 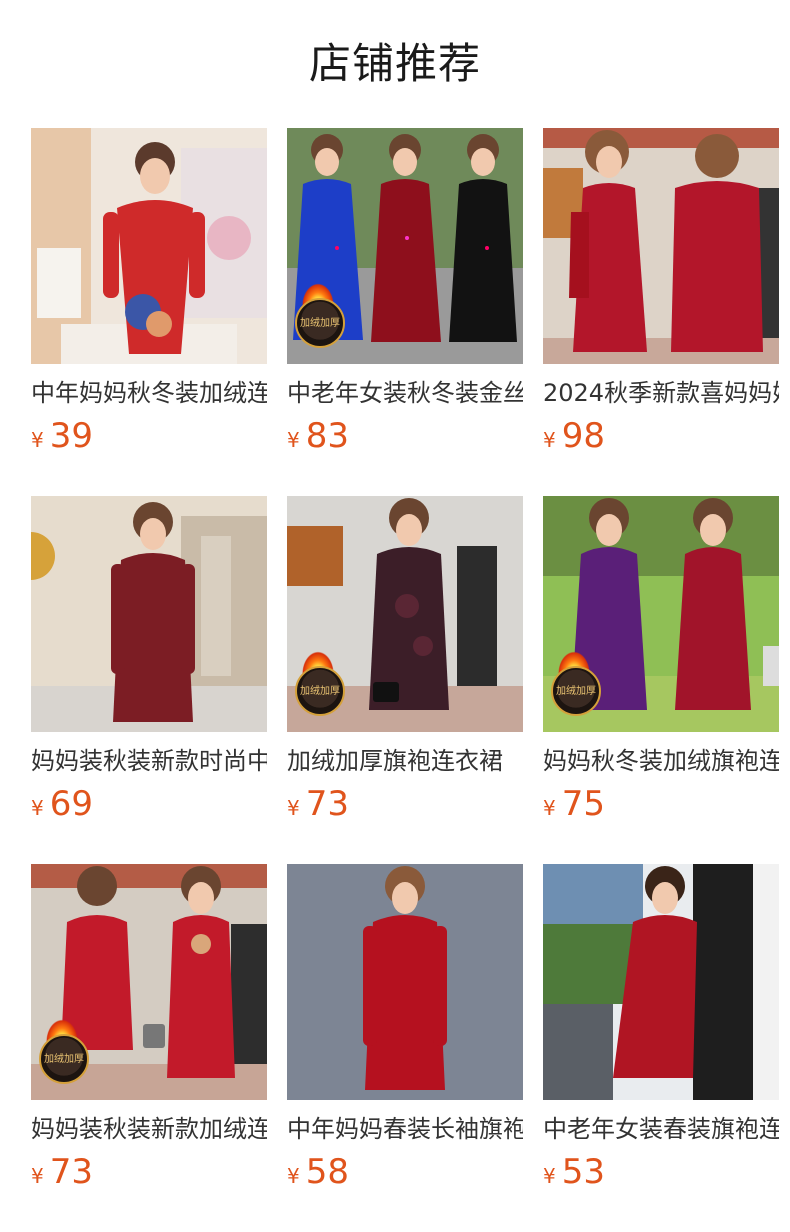 I want to click on product-card: 加绒加厚 加绒加厚旗袍连衣裙 ¥73, so click(x=405, y=680).